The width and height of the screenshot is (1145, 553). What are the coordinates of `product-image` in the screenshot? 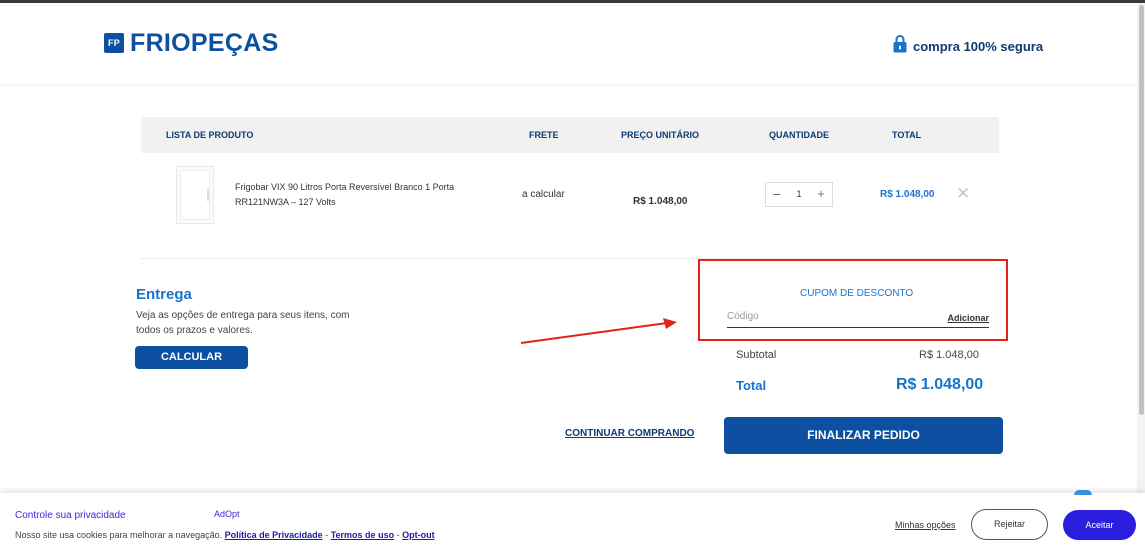 It's located at (195, 195).